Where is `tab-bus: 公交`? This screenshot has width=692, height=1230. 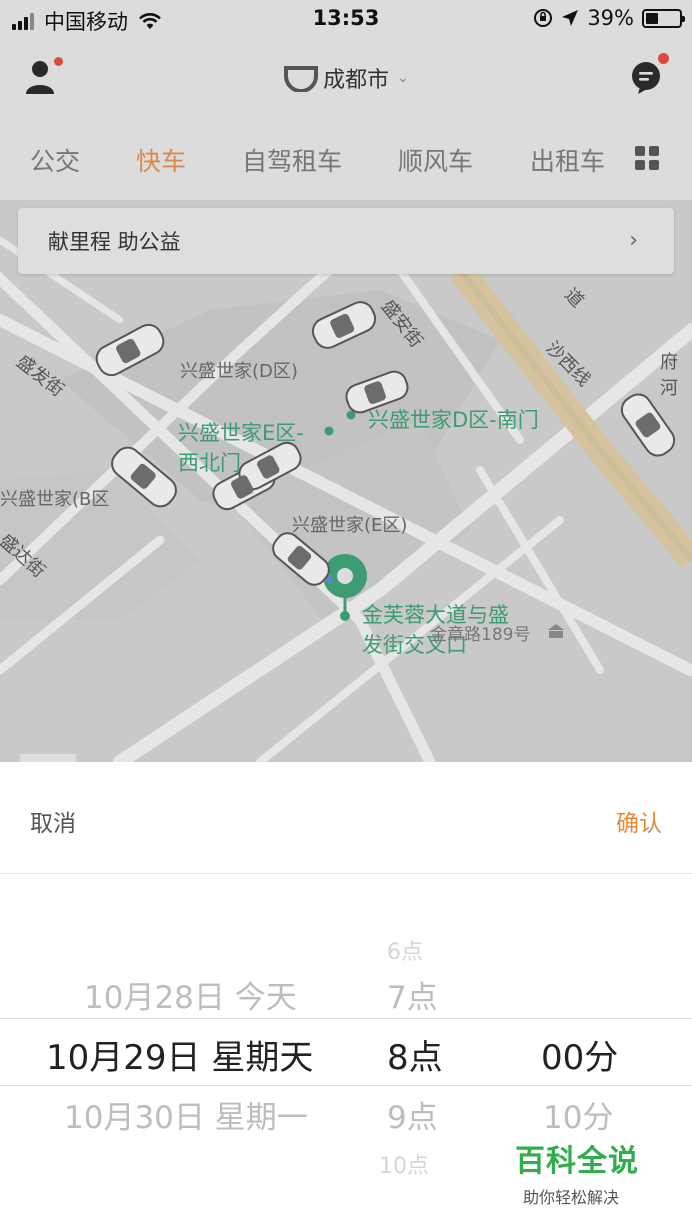 tab-bus: 公交 is located at coordinates (55, 160).